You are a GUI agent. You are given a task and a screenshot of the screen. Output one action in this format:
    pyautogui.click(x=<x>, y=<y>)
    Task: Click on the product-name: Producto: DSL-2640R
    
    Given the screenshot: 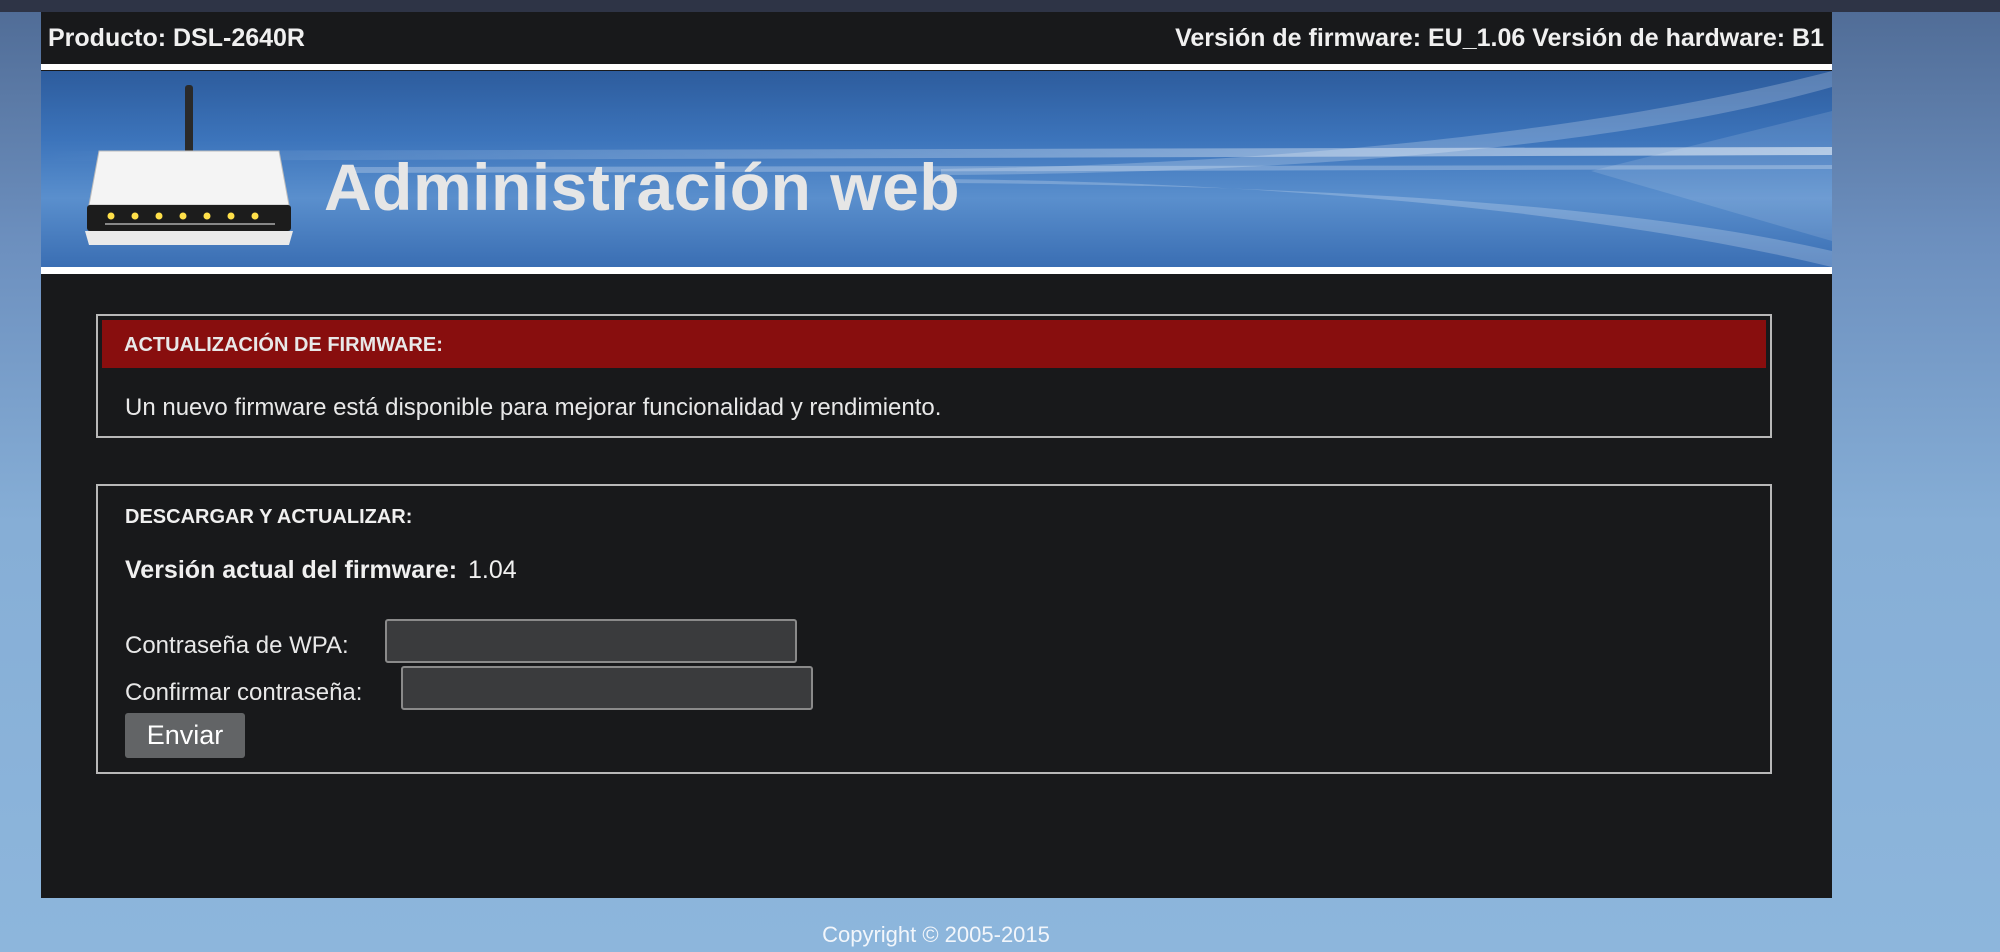 What is the action you would take?
    pyautogui.click(x=176, y=38)
    